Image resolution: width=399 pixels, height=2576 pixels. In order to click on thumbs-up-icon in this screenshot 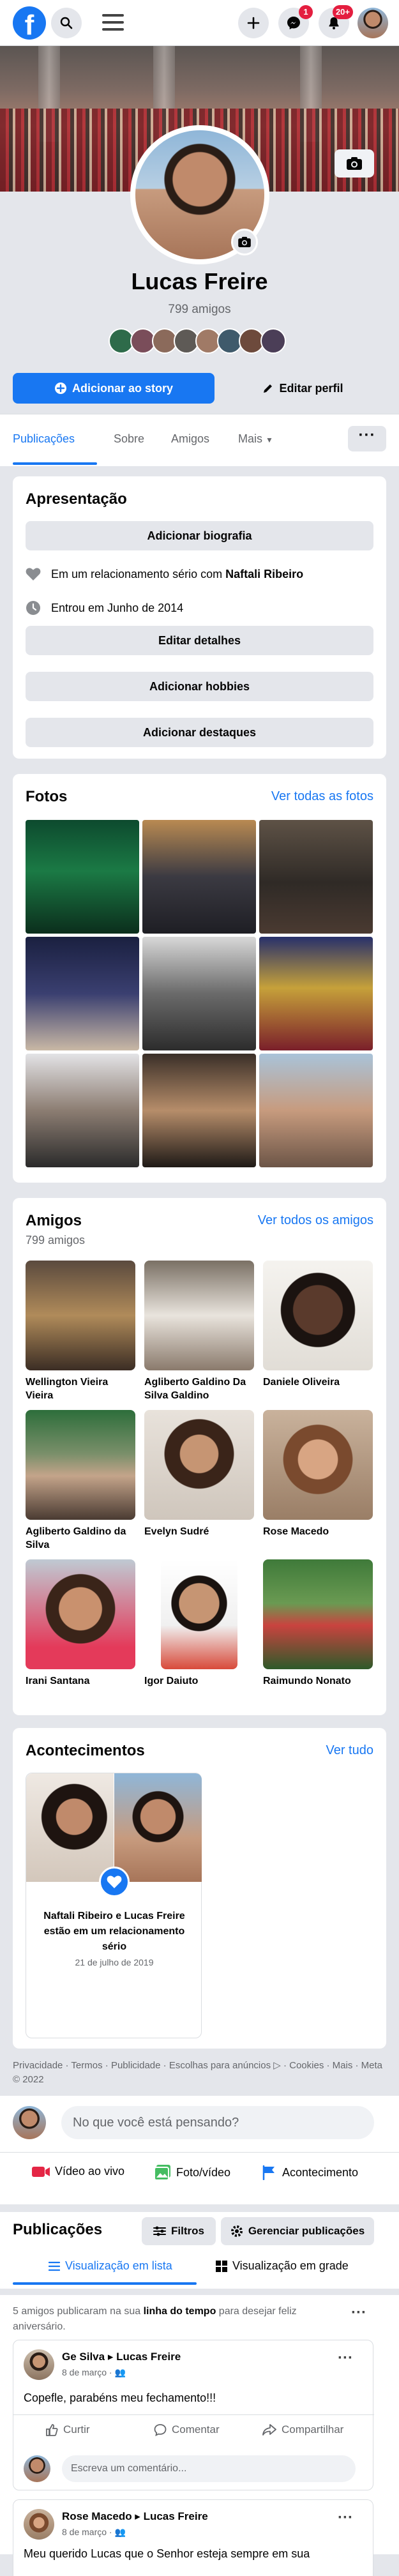, I will do `click(52, 2430)`.